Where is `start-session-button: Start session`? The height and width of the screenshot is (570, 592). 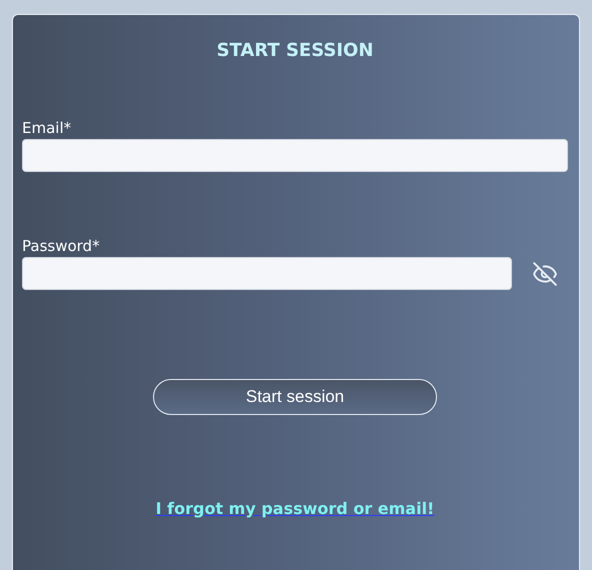 start-session-button: Start session is located at coordinates (295, 397).